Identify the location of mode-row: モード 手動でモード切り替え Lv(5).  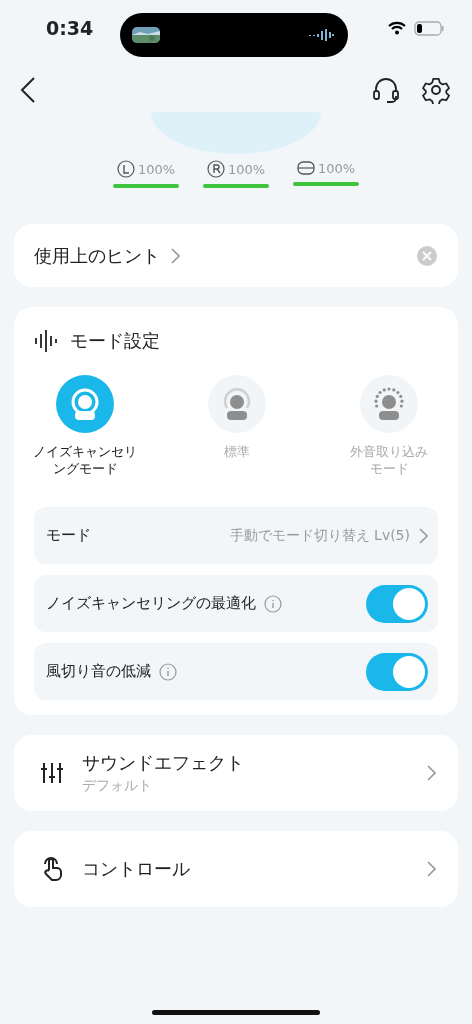
(236, 535).